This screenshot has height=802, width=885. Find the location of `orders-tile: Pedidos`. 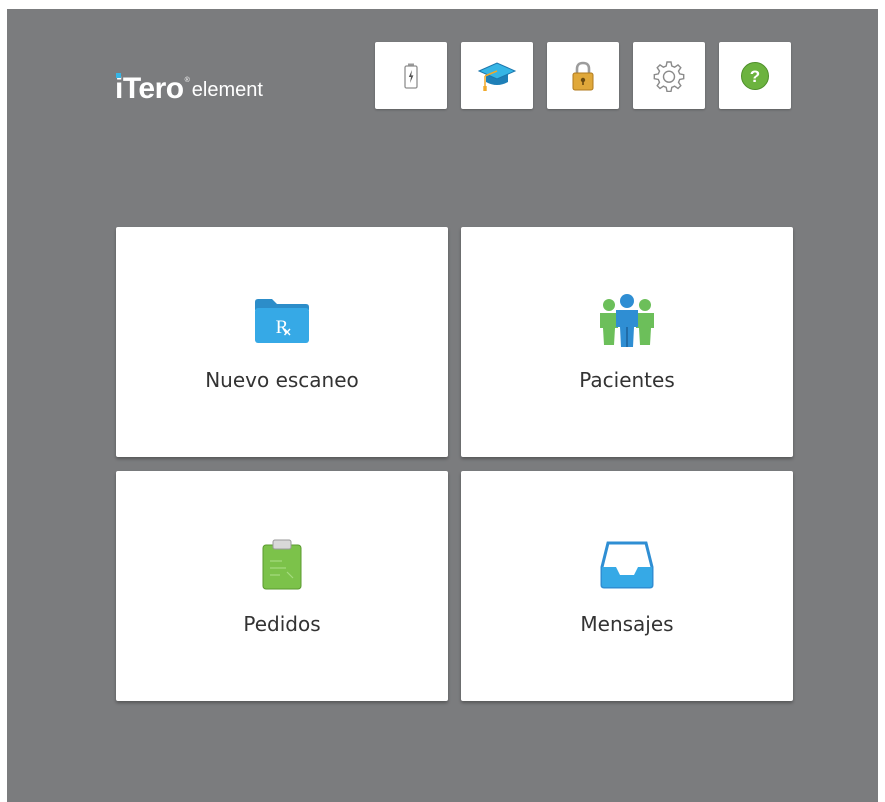

orders-tile: Pedidos is located at coordinates (282, 586).